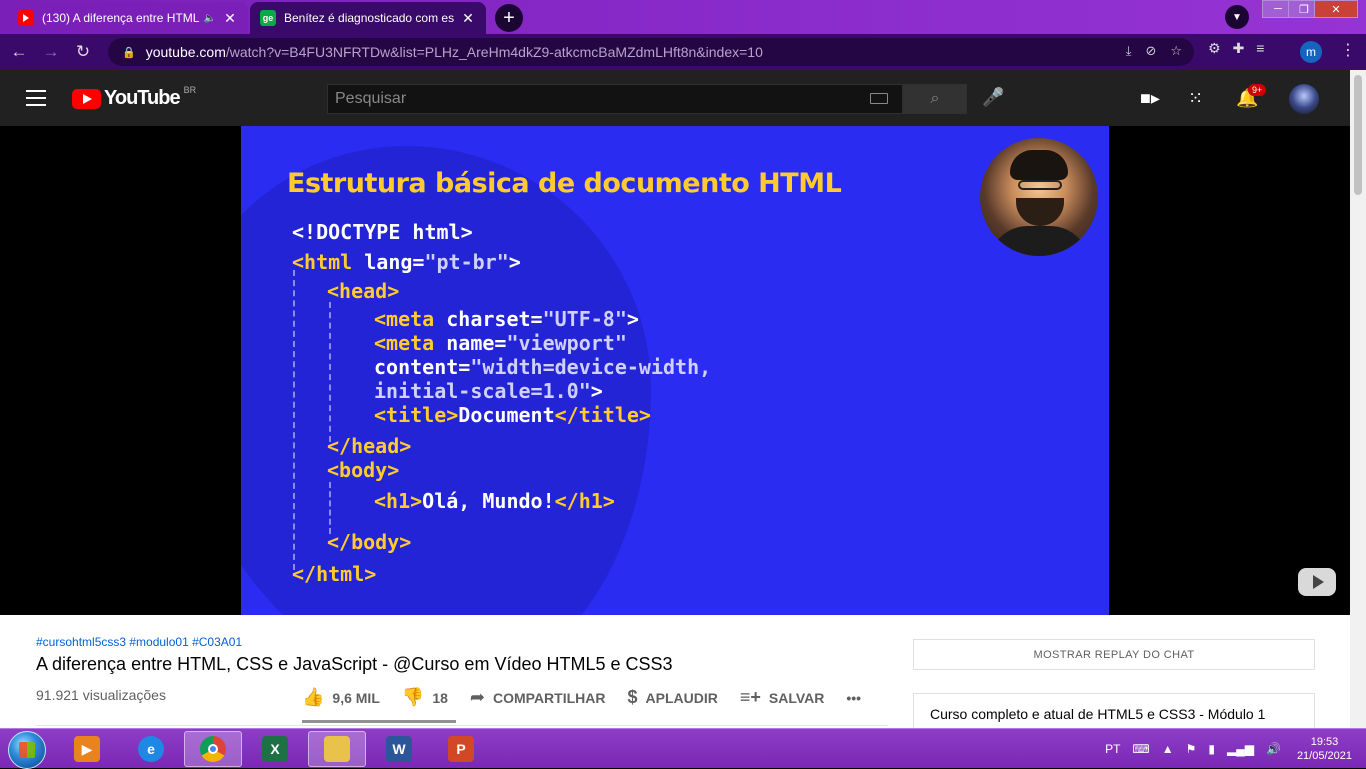  Describe the element at coordinates (413, 697) in the screenshot. I see `thumbs-down-icon: 👎` at that location.